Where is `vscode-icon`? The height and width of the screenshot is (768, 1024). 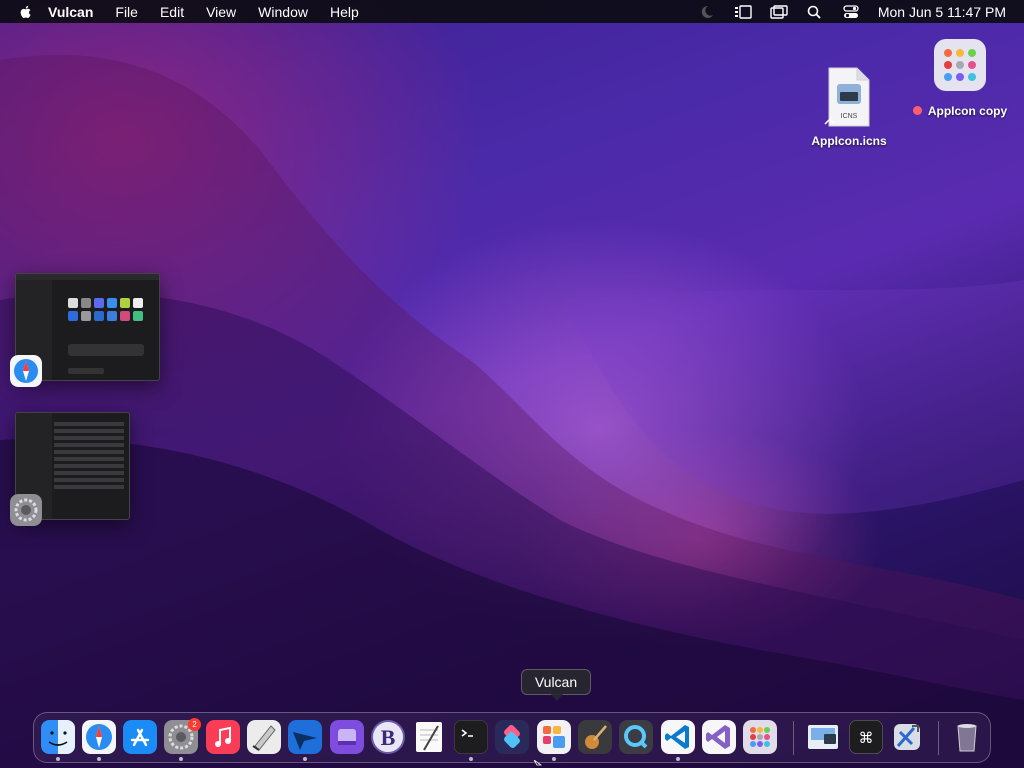
vscode-icon is located at coordinates (678, 737).